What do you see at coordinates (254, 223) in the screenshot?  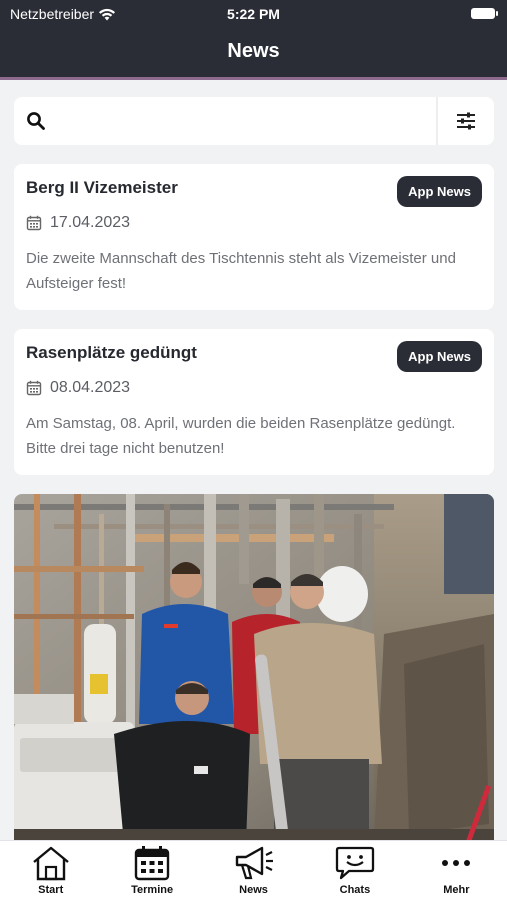 I see `news-date-row: 17.04.2023` at bounding box center [254, 223].